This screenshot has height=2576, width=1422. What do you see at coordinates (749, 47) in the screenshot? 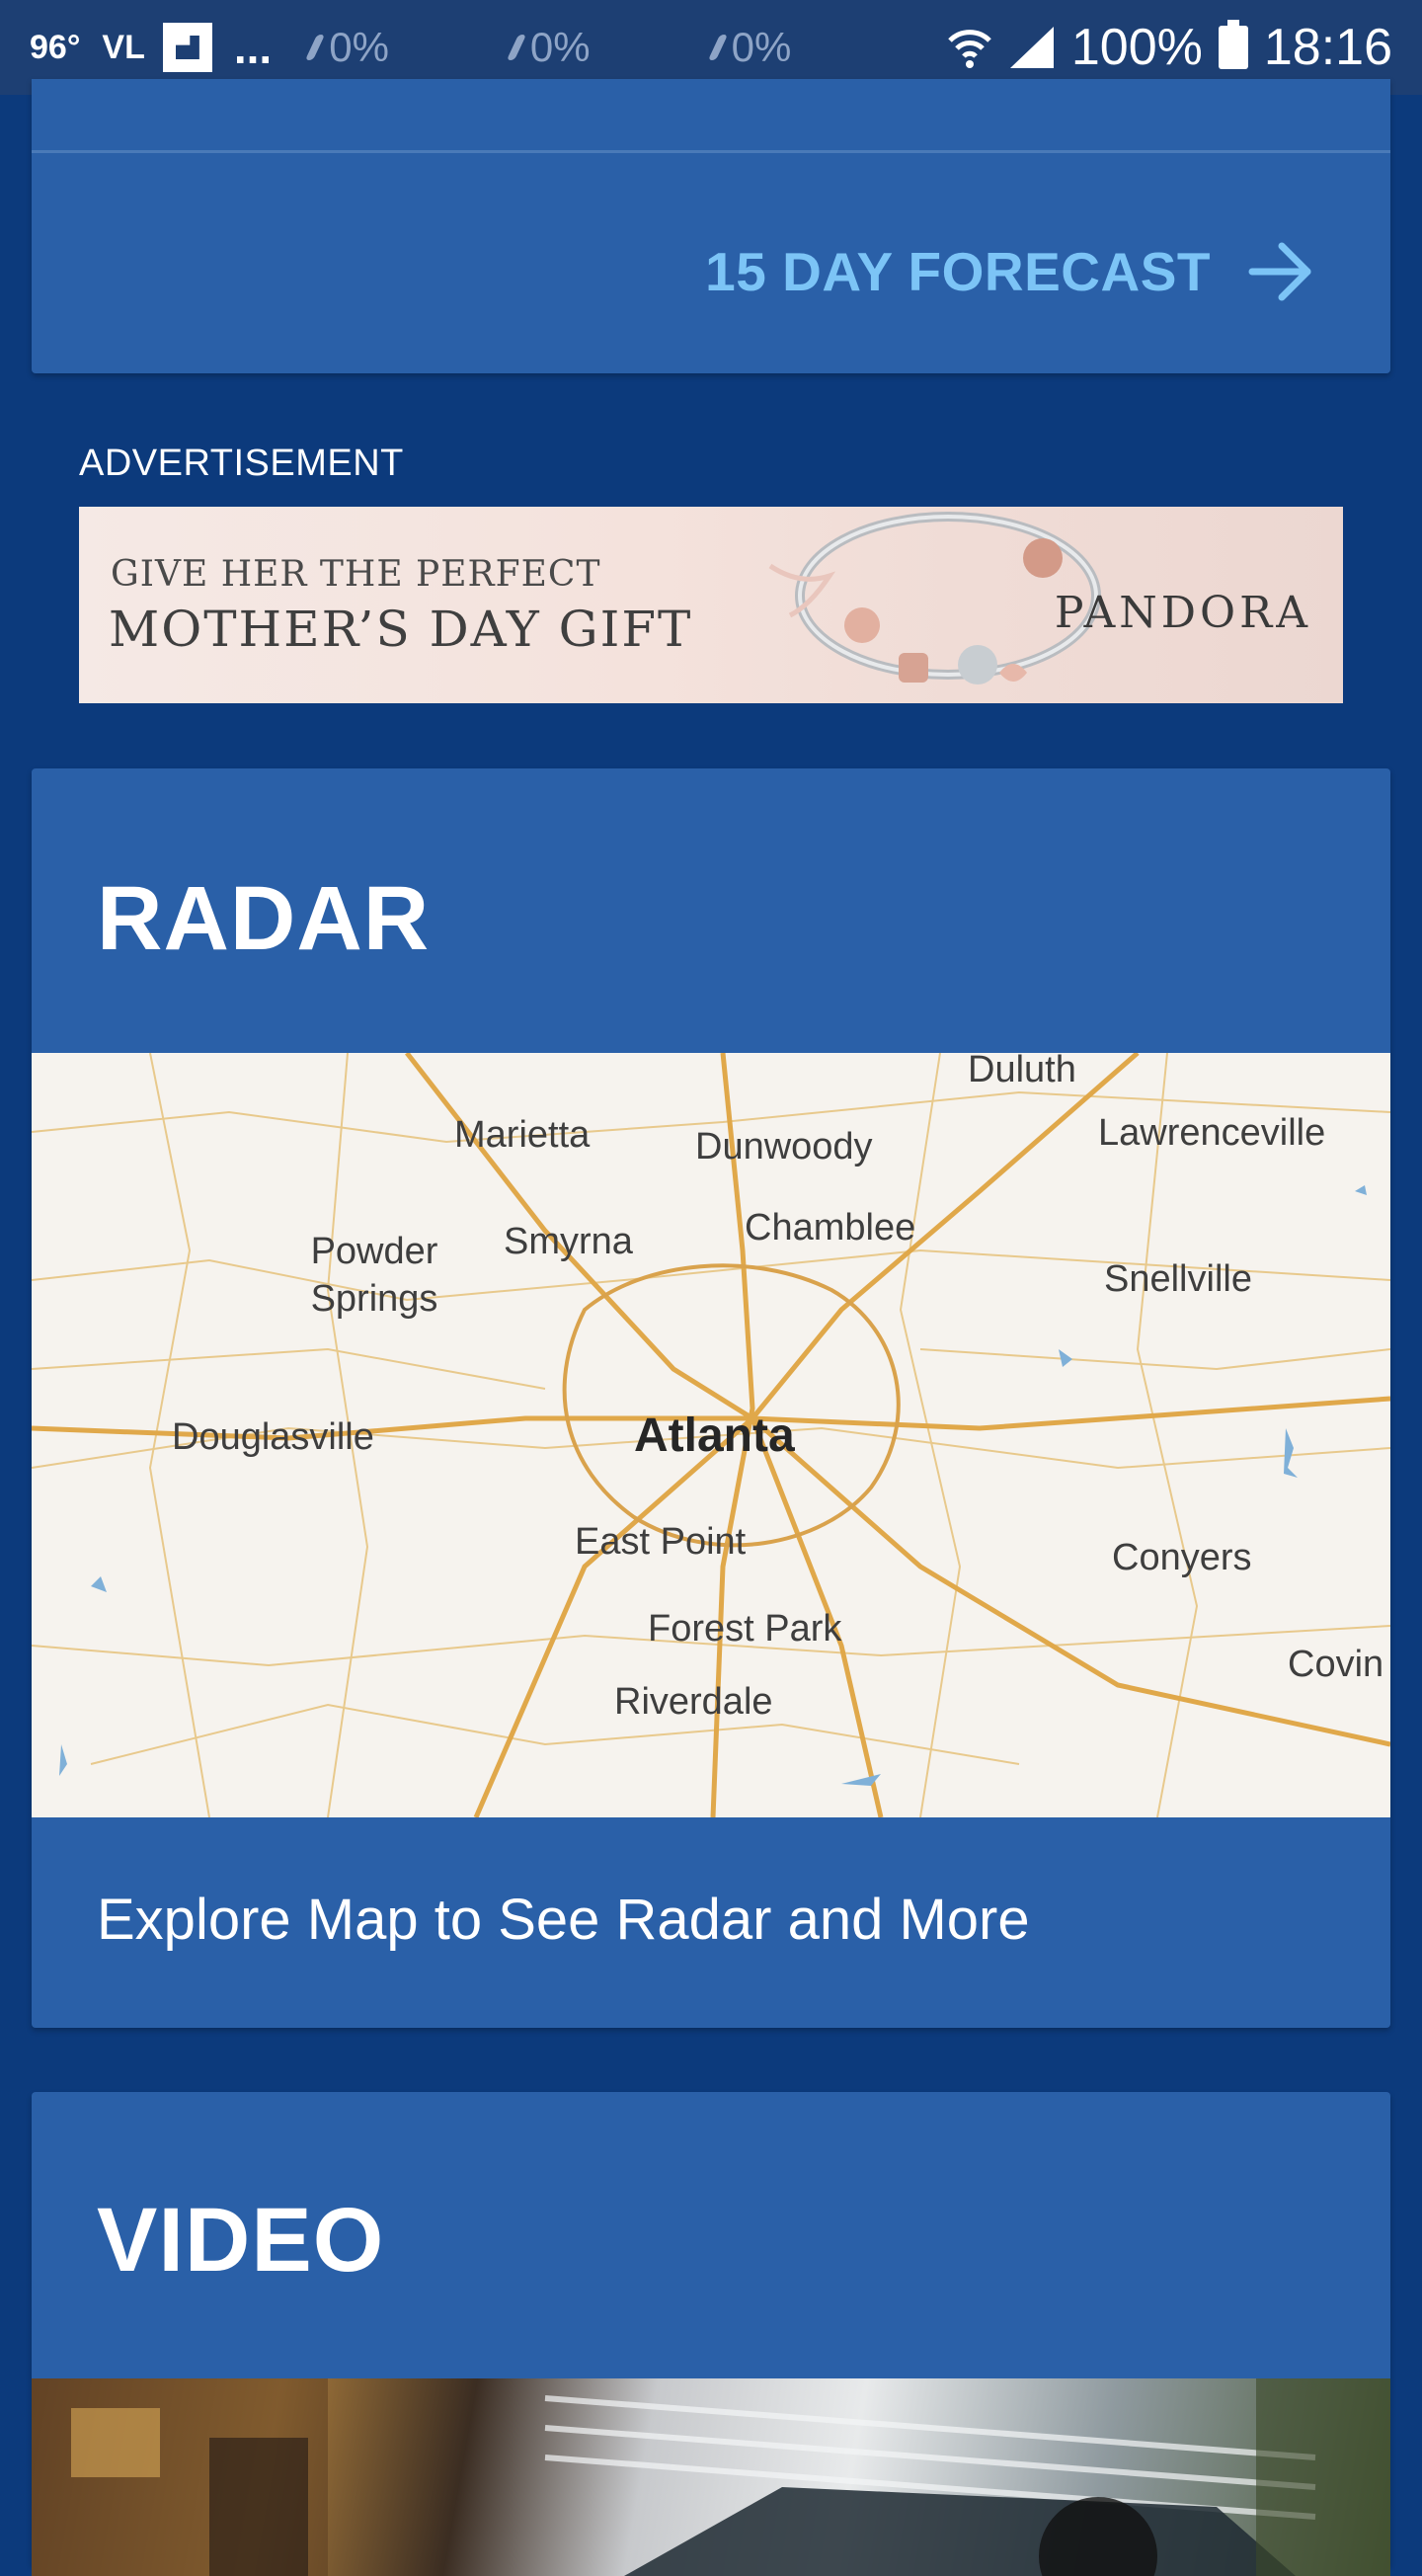
I see `ghost-precip-3: 0%` at bounding box center [749, 47].